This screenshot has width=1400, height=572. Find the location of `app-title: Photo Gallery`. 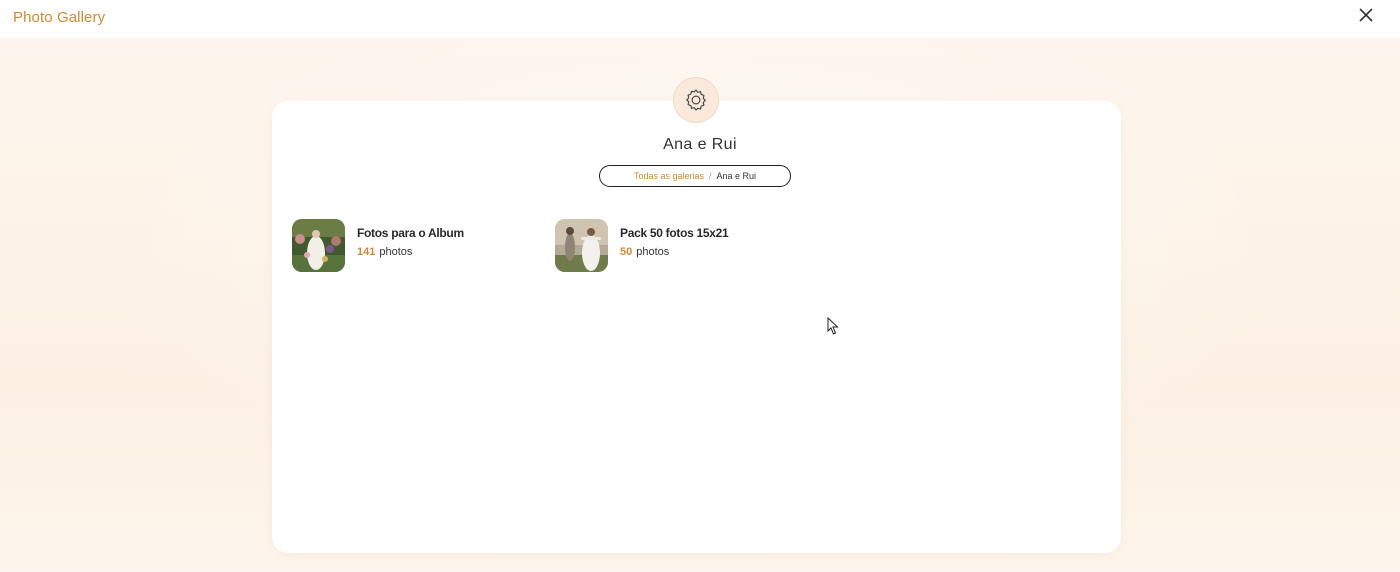

app-title: Photo Gallery is located at coordinates (59, 17).